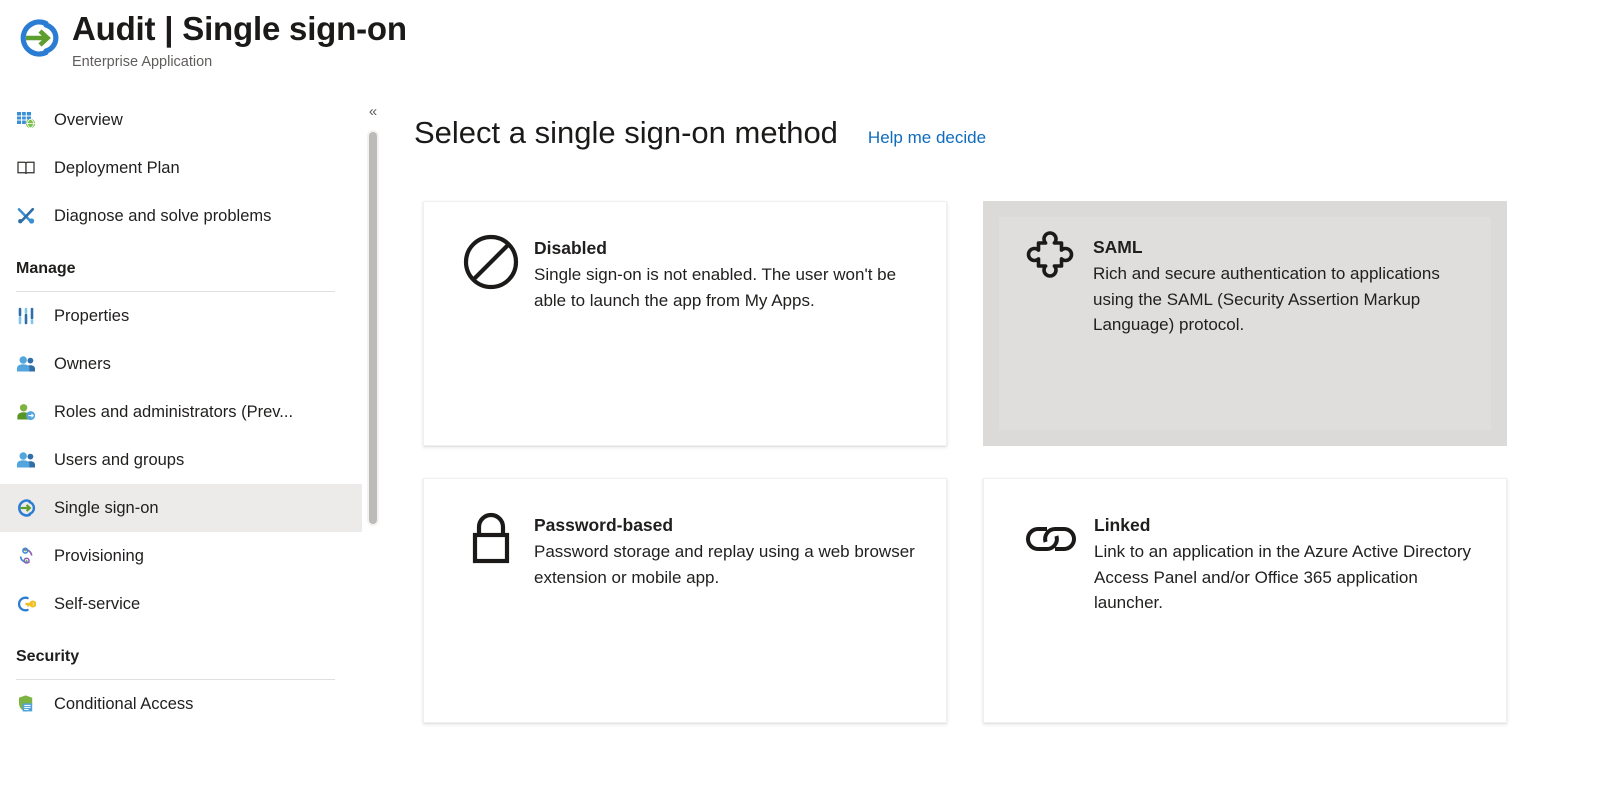 The height and width of the screenshot is (792, 1600). I want to click on sidebar-item-label: Overview, so click(88, 120).